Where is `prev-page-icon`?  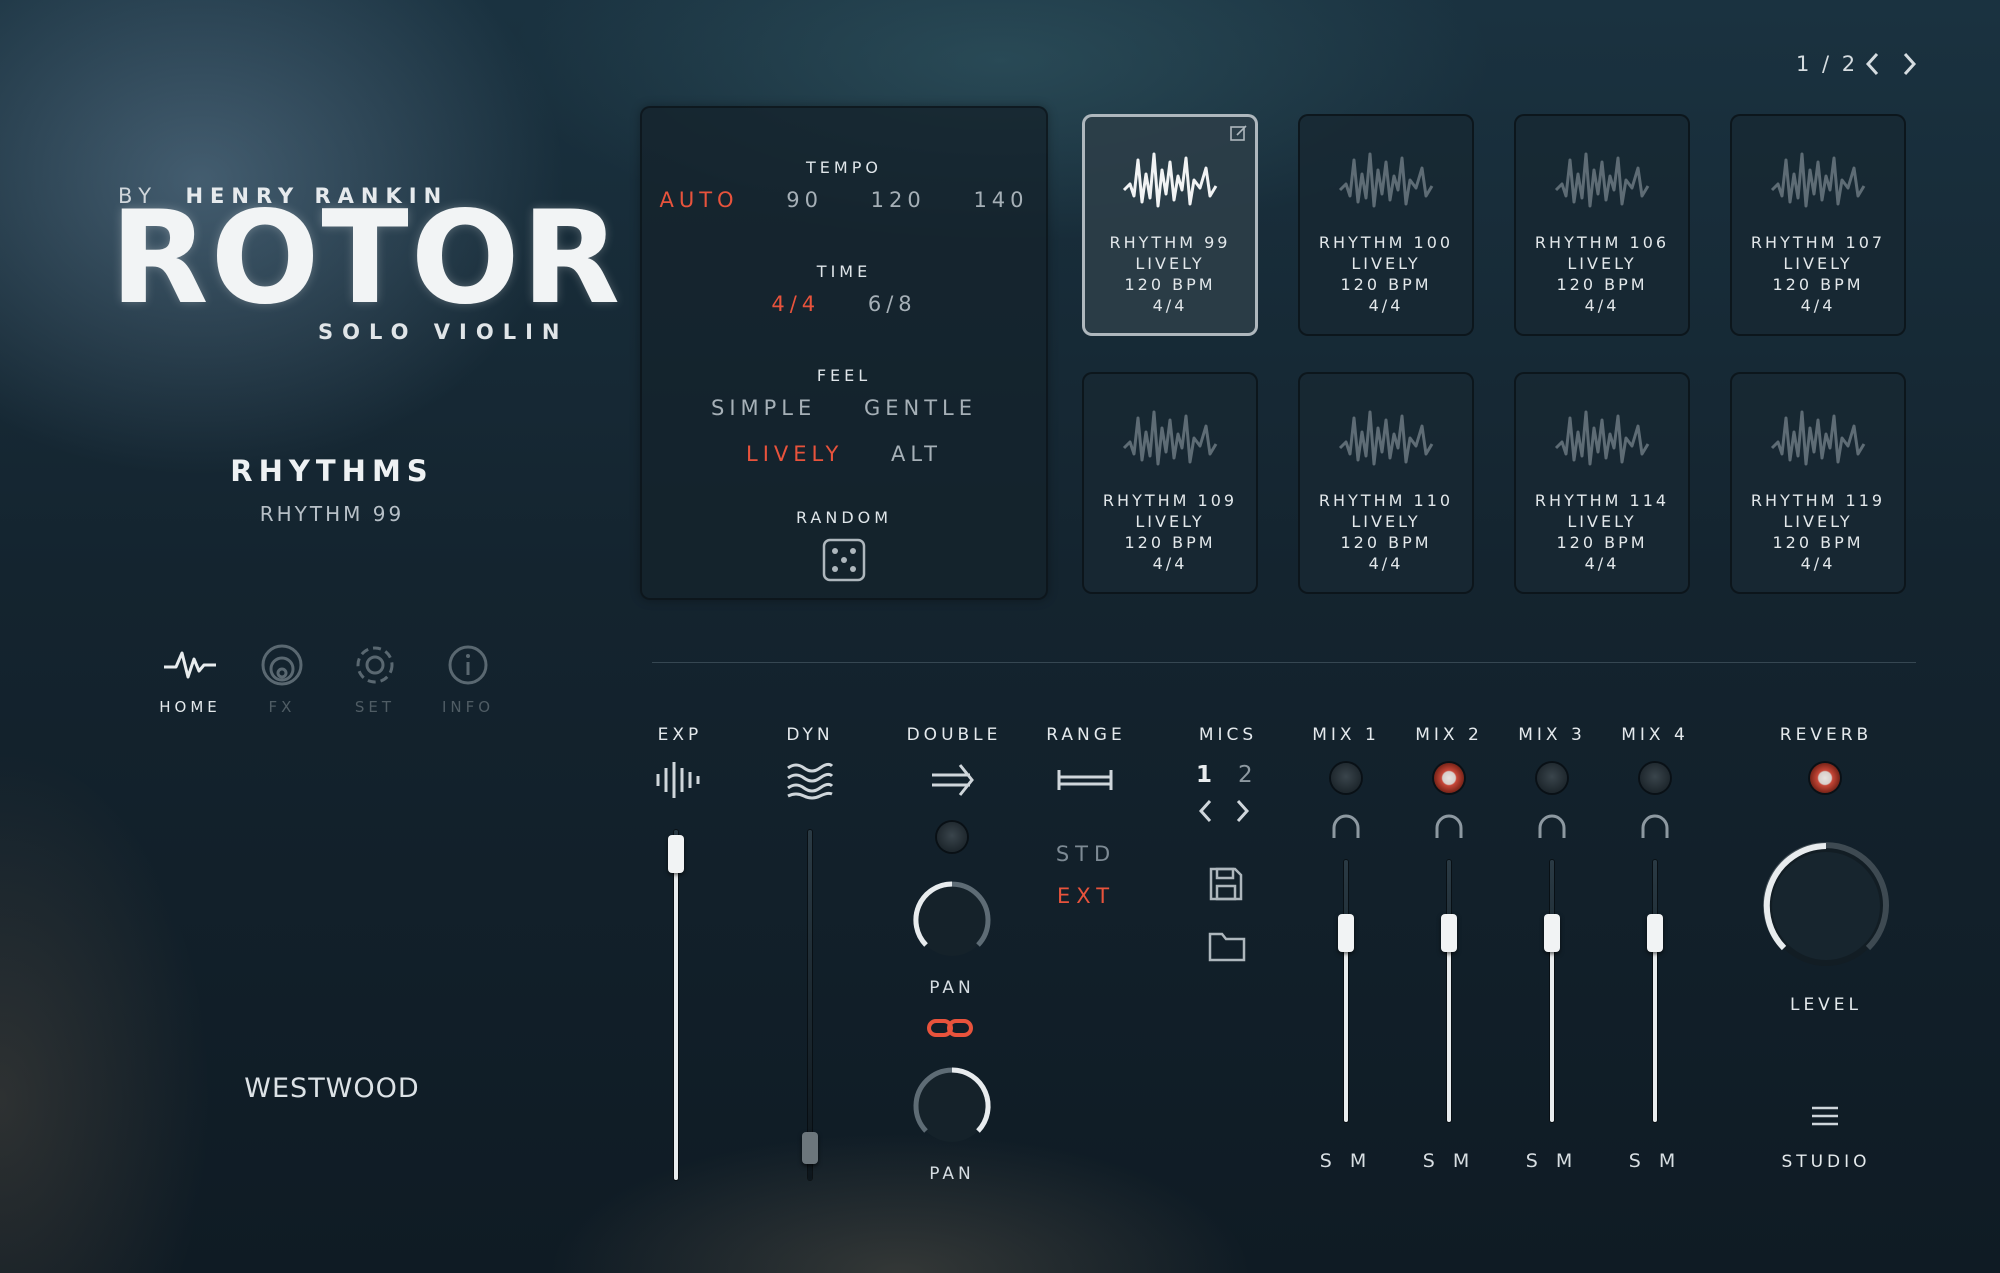 prev-page-icon is located at coordinates (1873, 66).